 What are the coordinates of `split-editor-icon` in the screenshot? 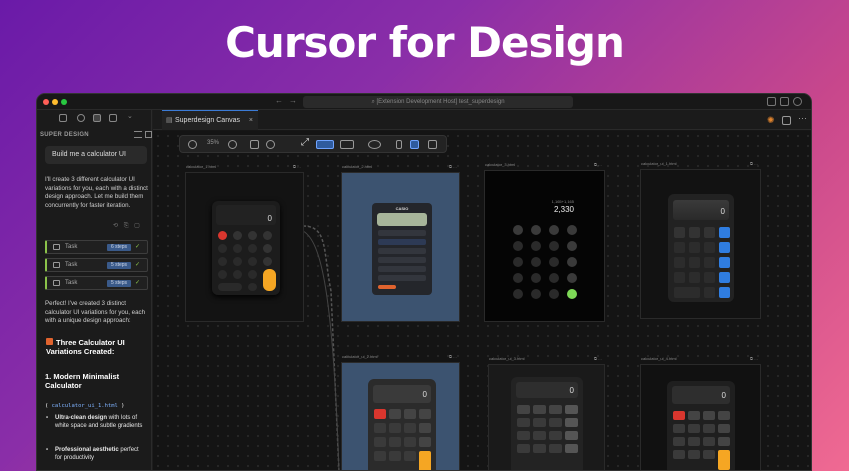 It's located at (786, 120).